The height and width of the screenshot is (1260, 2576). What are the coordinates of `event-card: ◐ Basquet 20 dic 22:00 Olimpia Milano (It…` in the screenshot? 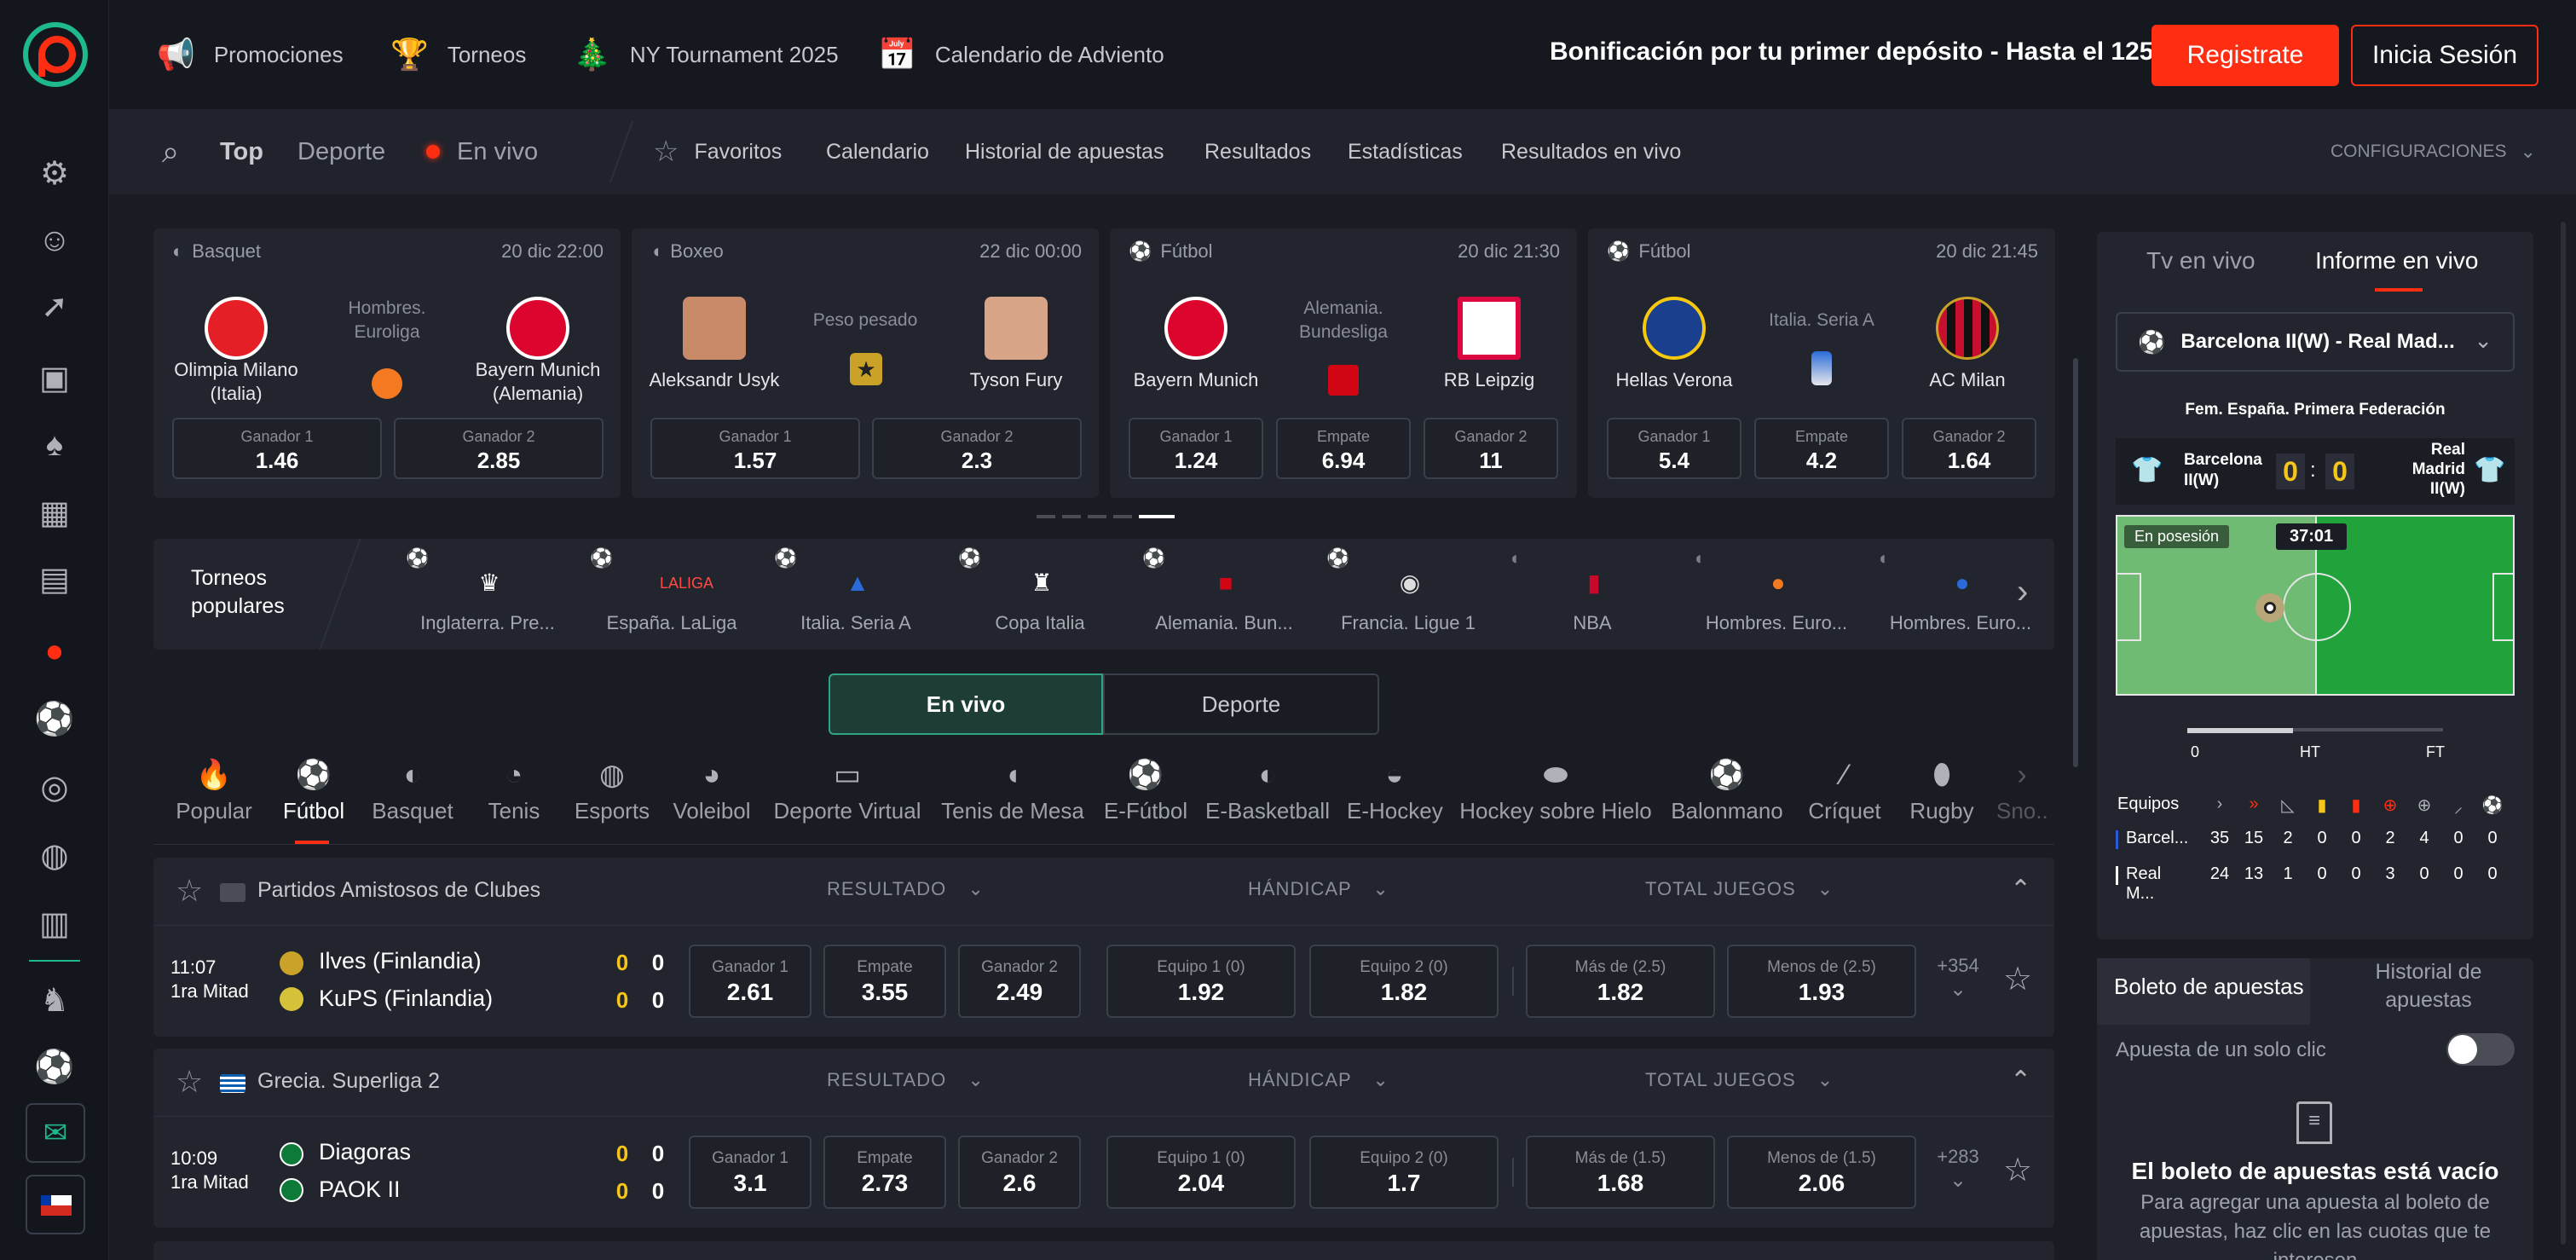 It's located at (387, 363).